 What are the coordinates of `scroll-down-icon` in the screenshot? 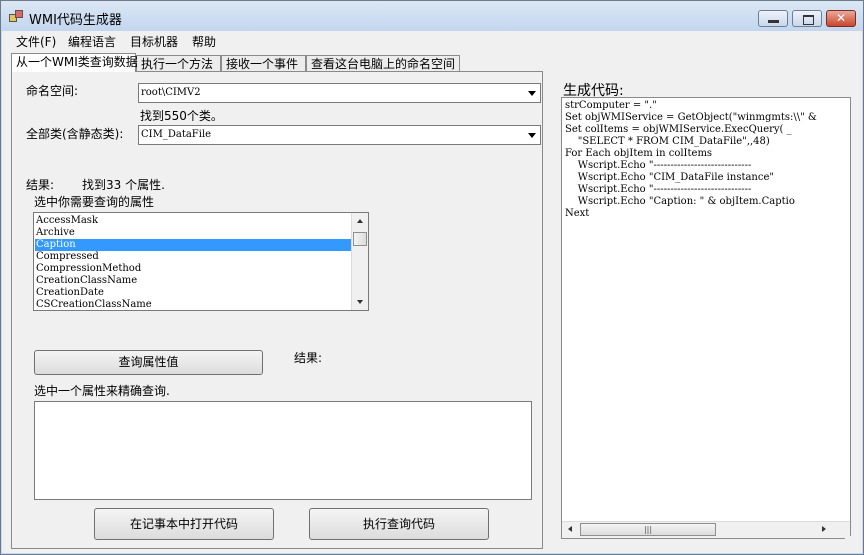 It's located at (360, 302).